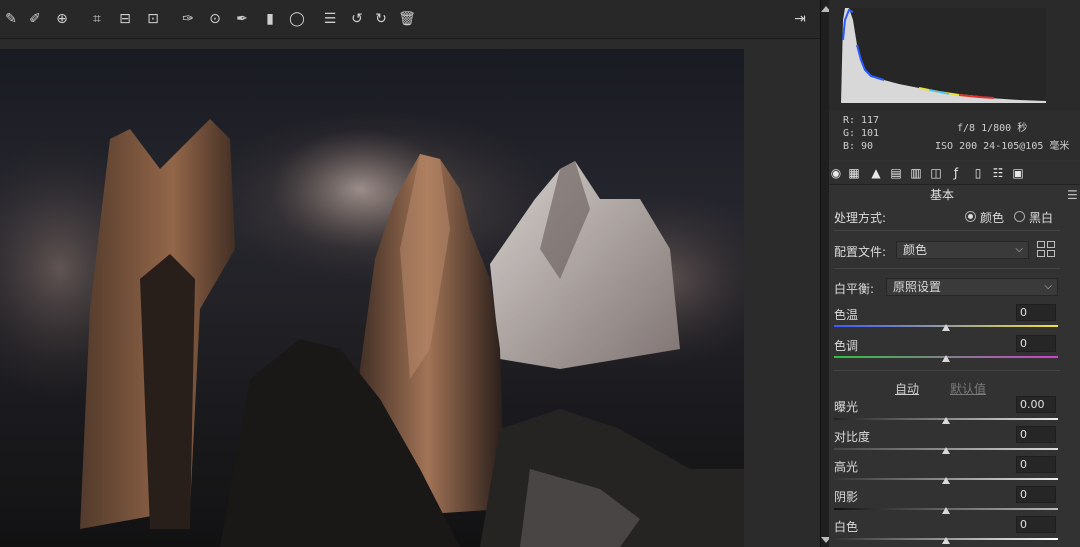 Image resolution: width=1080 pixels, height=547 pixels. What do you see at coordinates (846, 497) in the screenshot?
I see `shadows-label: 阴影` at bounding box center [846, 497].